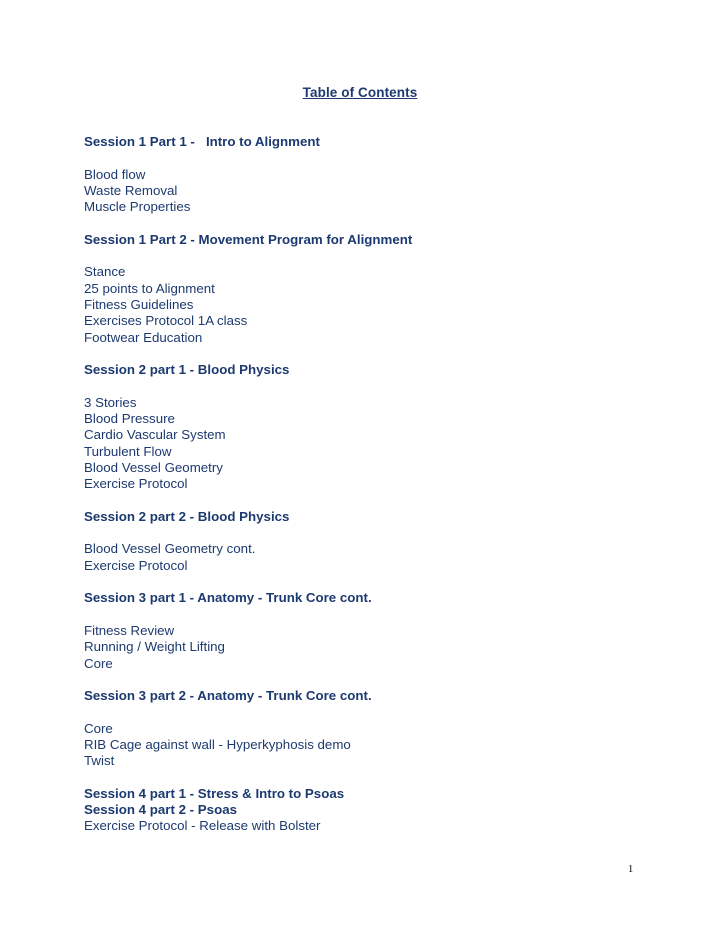 Image resolution: width=720 pixels, height=932 pixels. What do you see at coordinates (187, 516) in the screenshot?
I see `section-heading: Session 2 part 2 - Blood Physics` at bounding box center [187, 516].